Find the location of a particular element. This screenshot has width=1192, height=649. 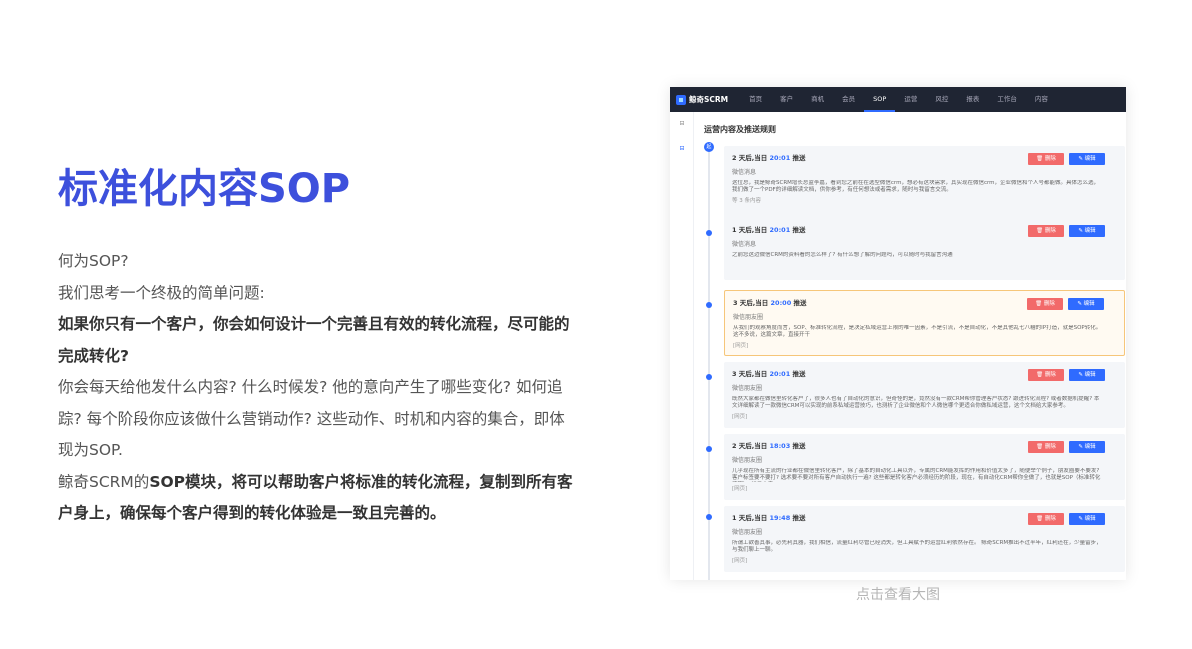

card-time: 19:48 is located at coordinates (780, 518).